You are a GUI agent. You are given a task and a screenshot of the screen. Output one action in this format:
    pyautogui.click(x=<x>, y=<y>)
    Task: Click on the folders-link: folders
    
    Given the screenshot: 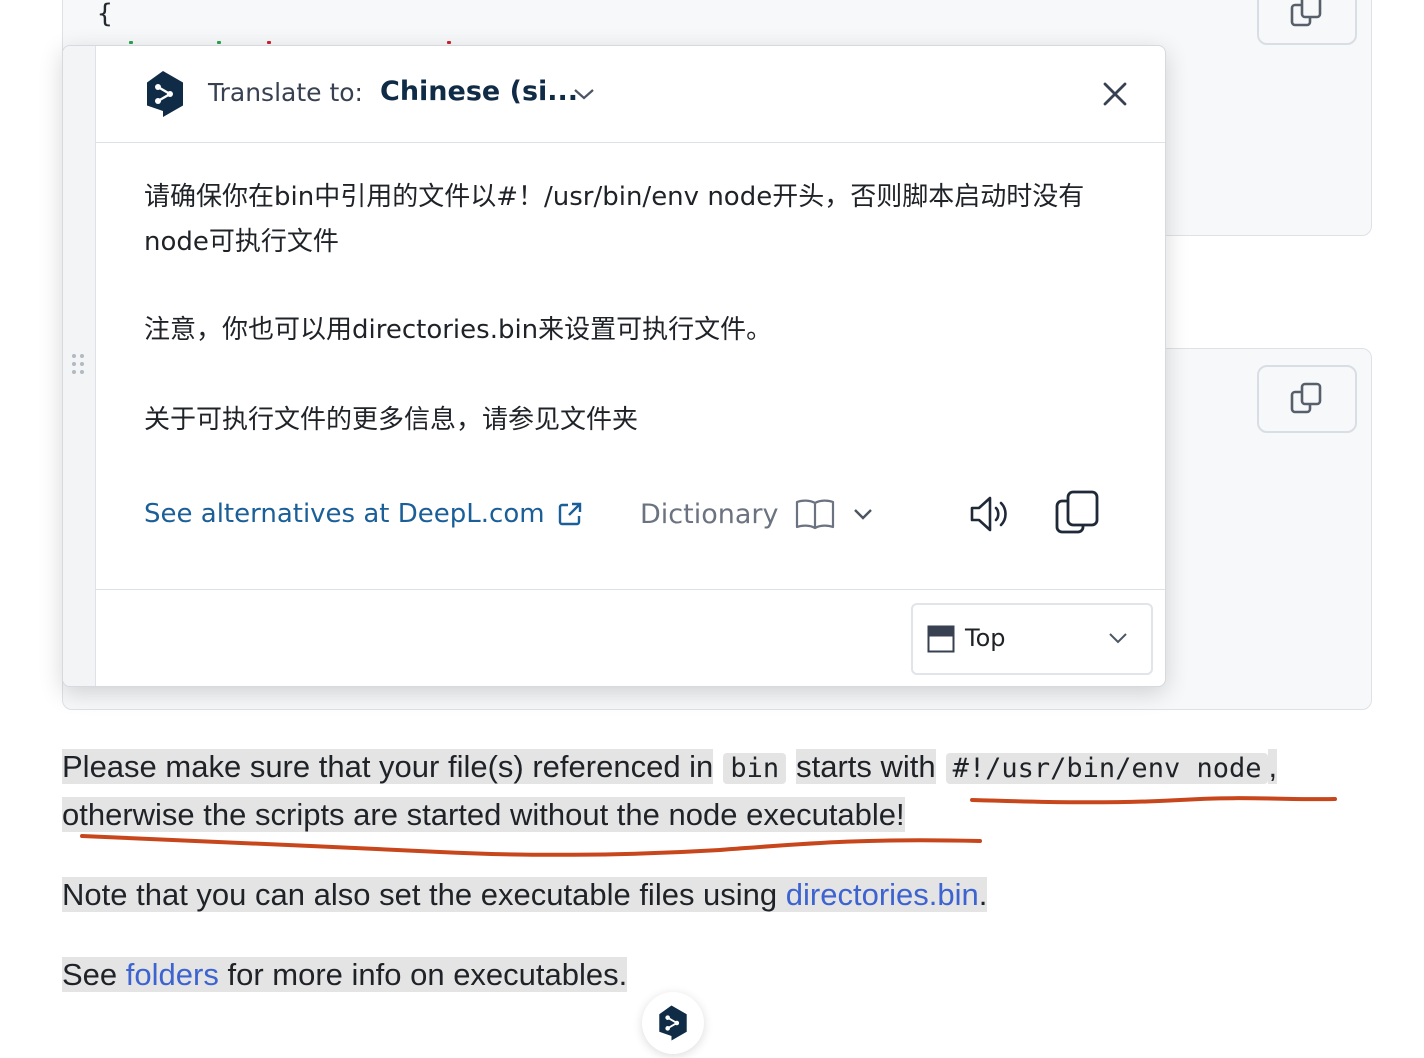 What is the action you would take?
    pyautogui.click(x=172, y=974)
    